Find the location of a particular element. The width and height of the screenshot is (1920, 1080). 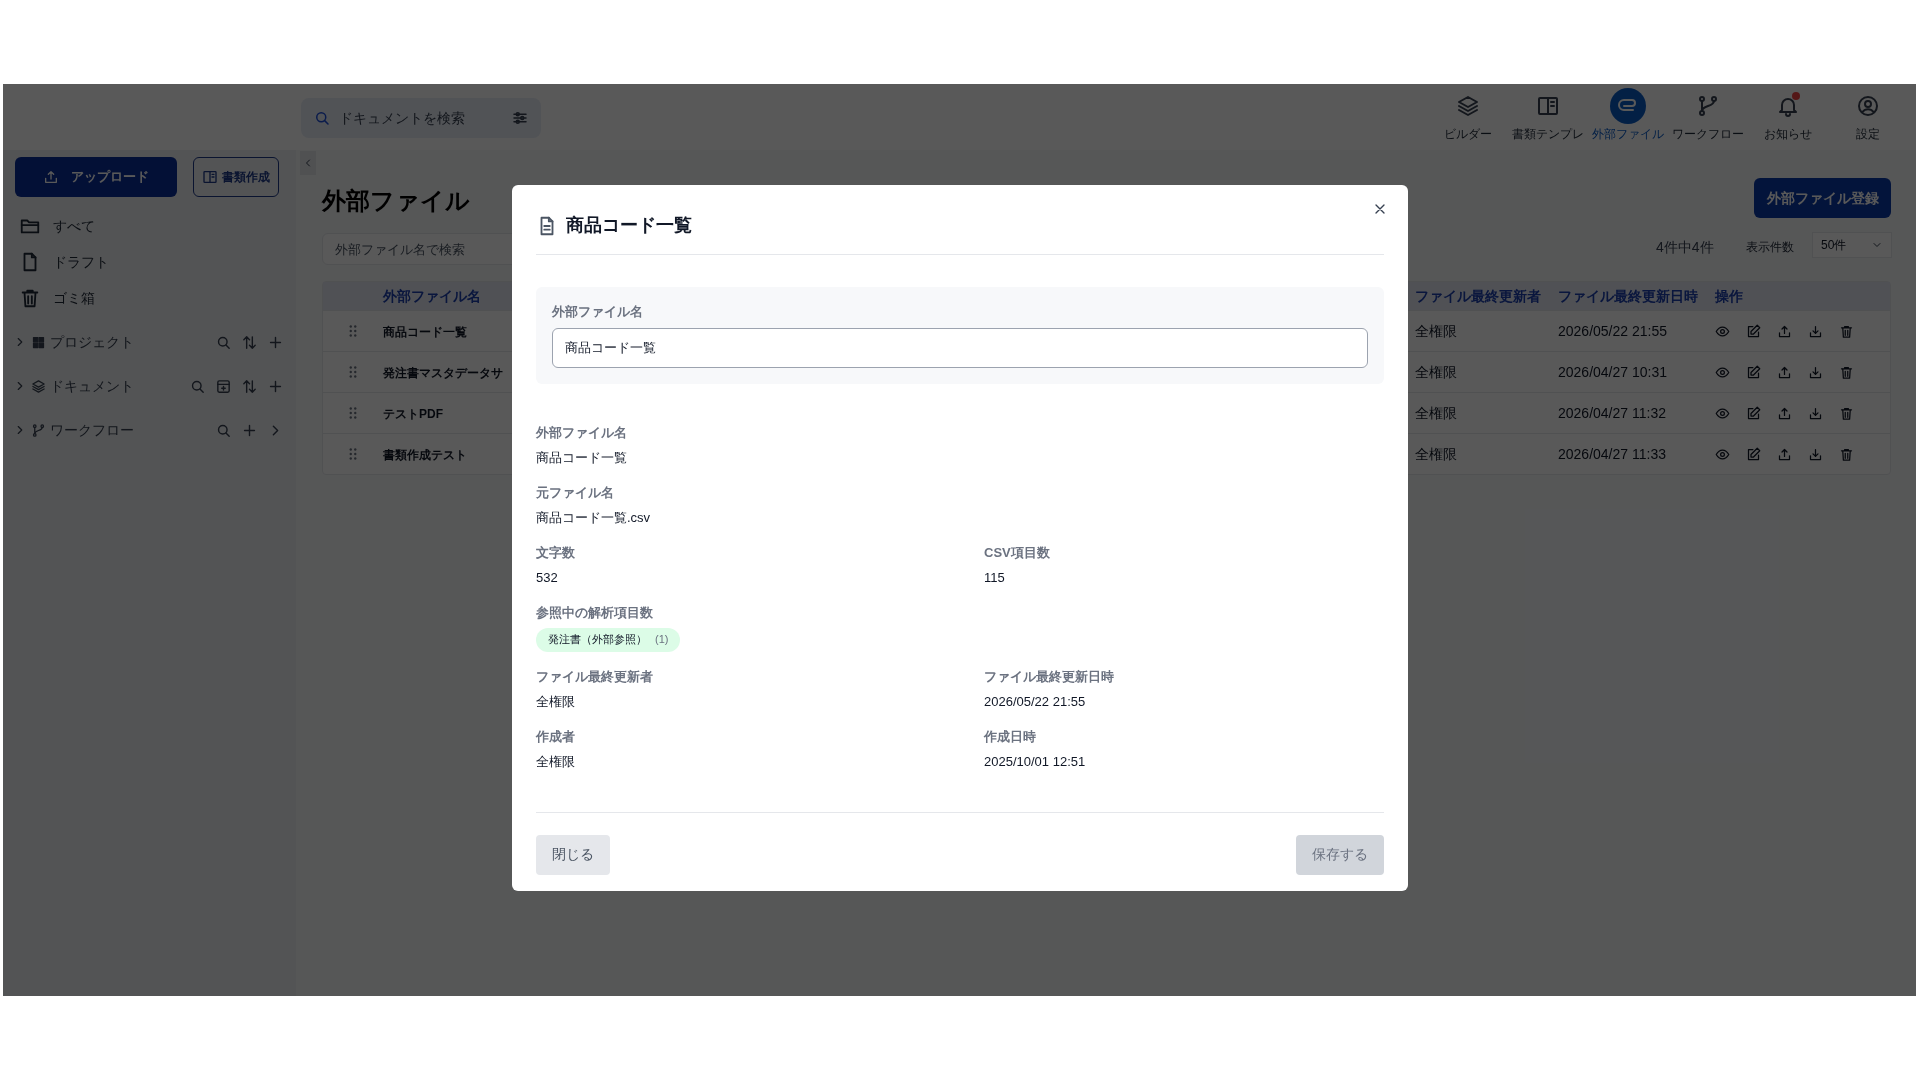

close-dialog-button: 閉じる is located at coordinates (573, 854).